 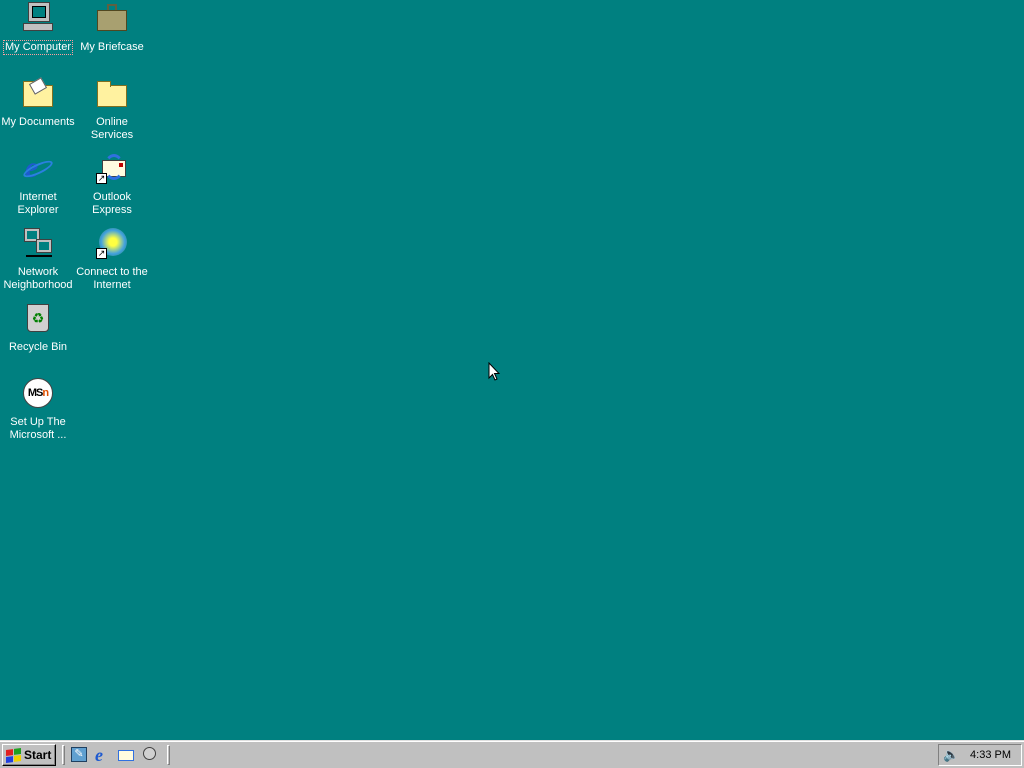 I want to click on desktop-icon-my-documents: My Documents, so click(x=38, y=103).